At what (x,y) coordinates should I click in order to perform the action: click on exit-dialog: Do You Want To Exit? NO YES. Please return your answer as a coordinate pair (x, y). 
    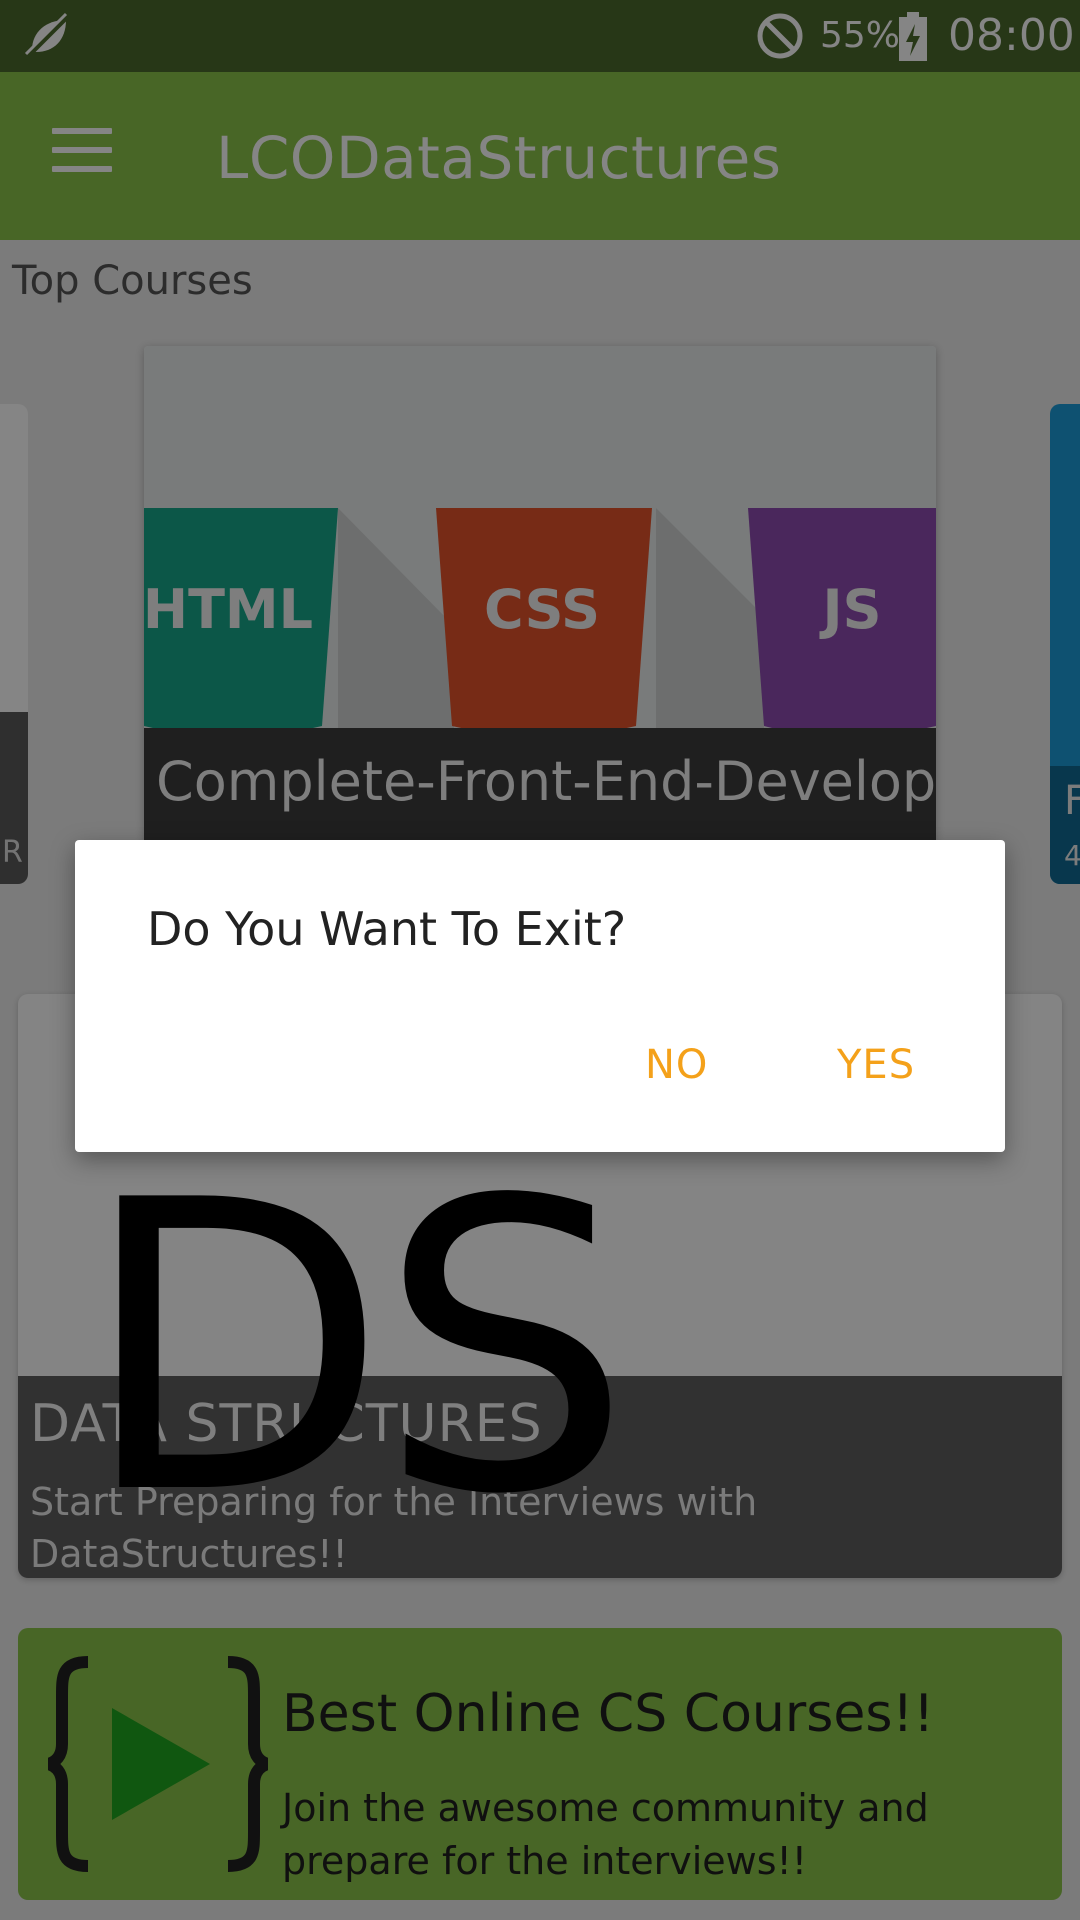
    Looking at the image, I should click on (540, 996).